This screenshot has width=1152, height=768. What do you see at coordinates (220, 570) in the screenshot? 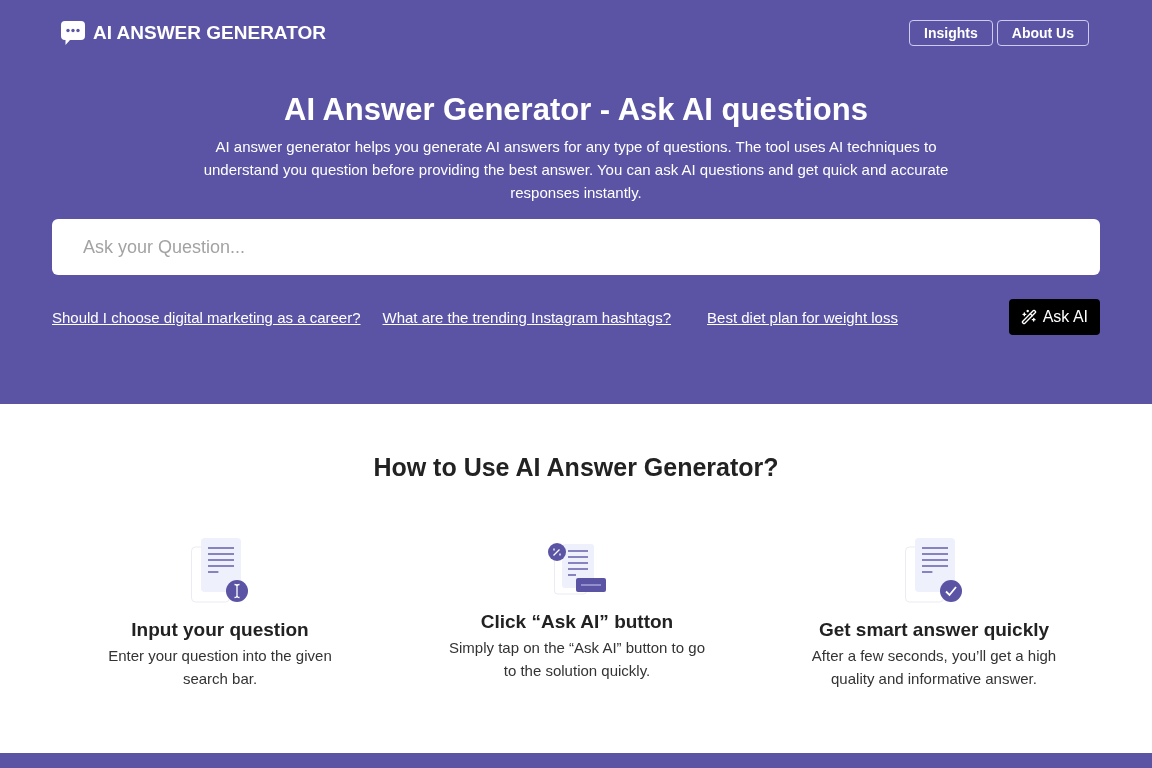
I see `document-cursor-illustration` at bounding box center [220, 570].